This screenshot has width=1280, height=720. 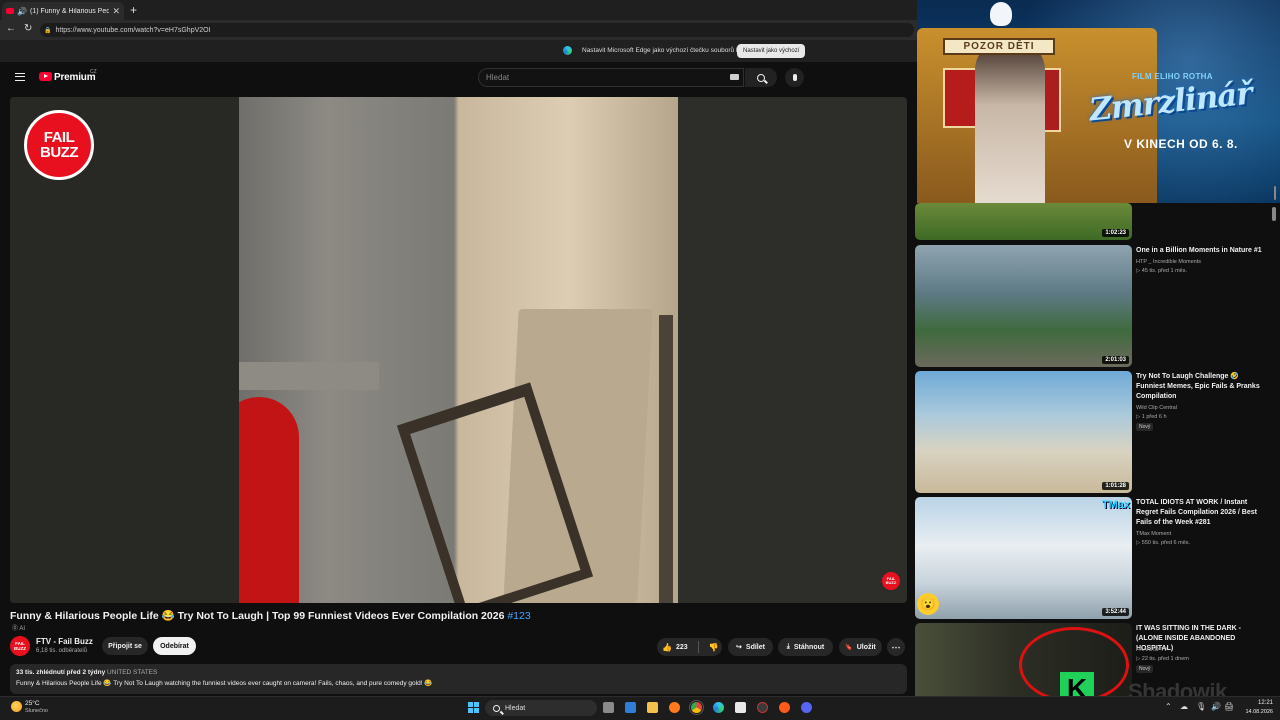 I want to click on video-channel: FRANKO TV, so click(x=1151, y=650).